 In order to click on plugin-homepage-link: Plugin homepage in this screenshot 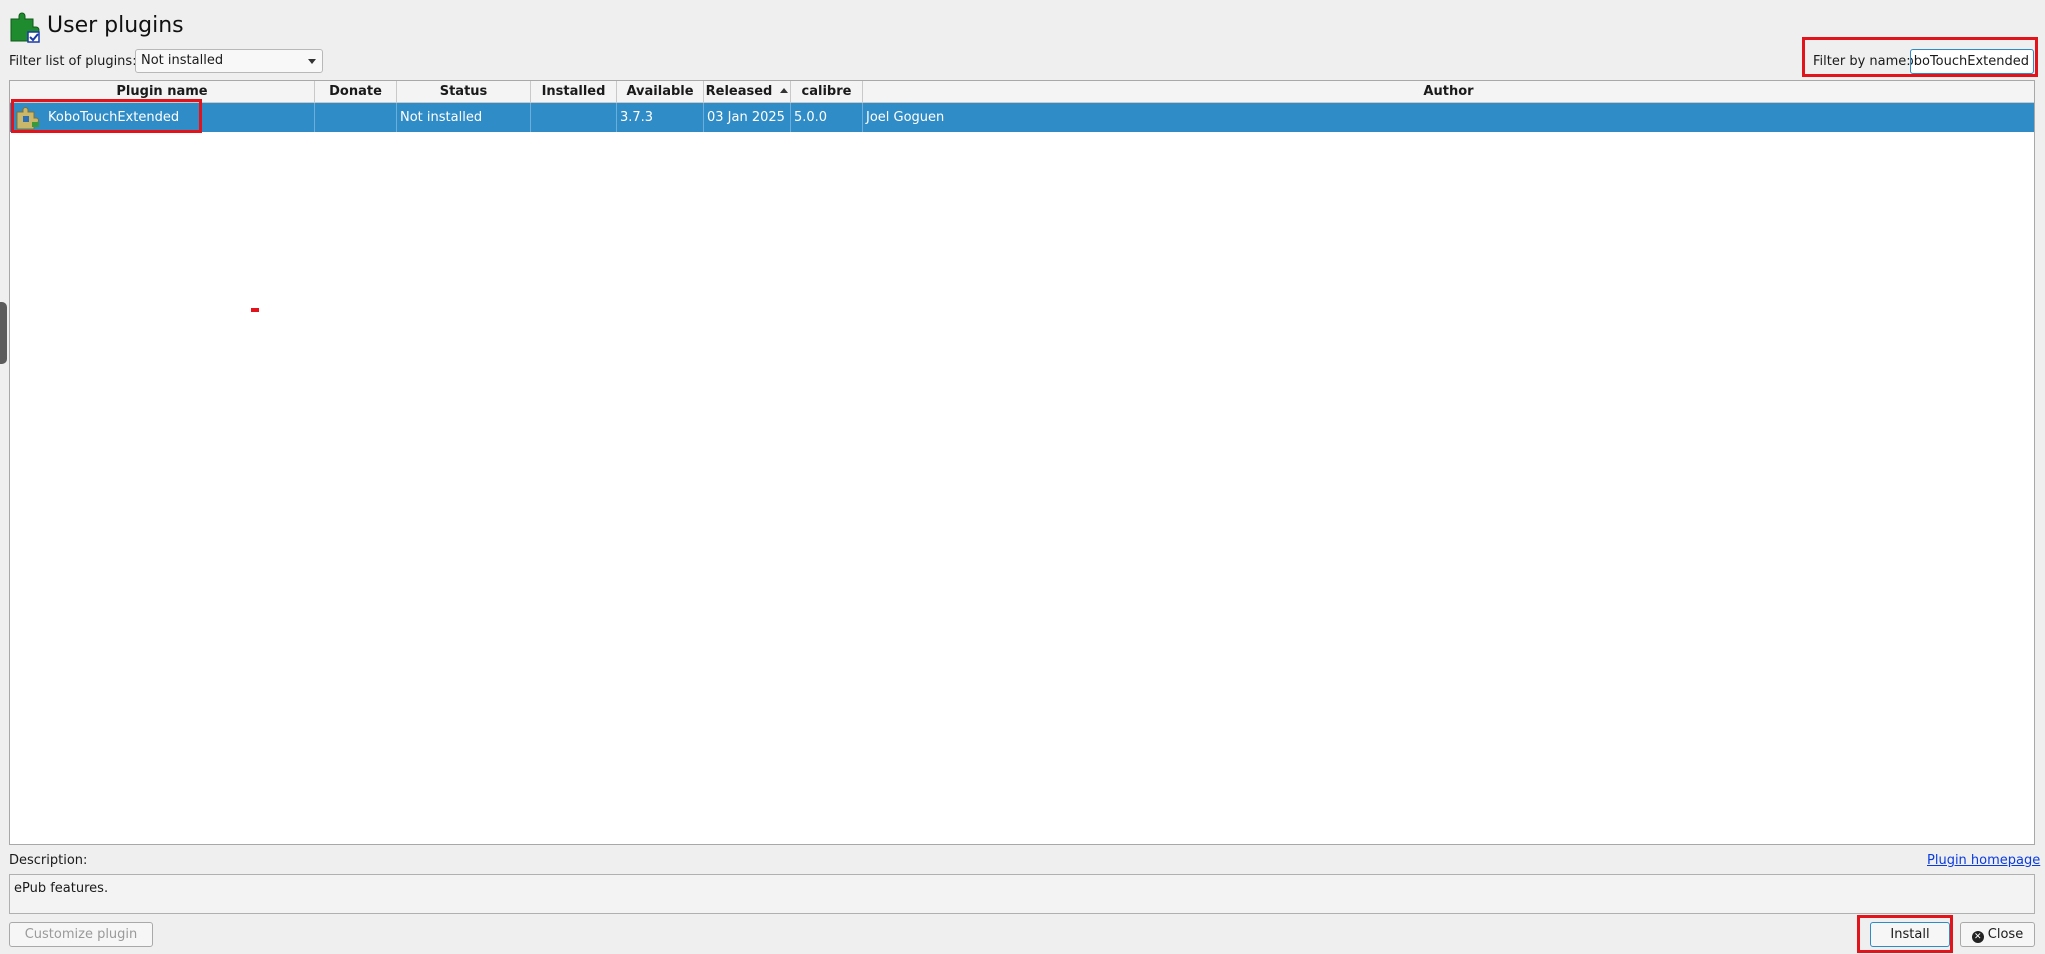, I will do `click(1983, 861)`.